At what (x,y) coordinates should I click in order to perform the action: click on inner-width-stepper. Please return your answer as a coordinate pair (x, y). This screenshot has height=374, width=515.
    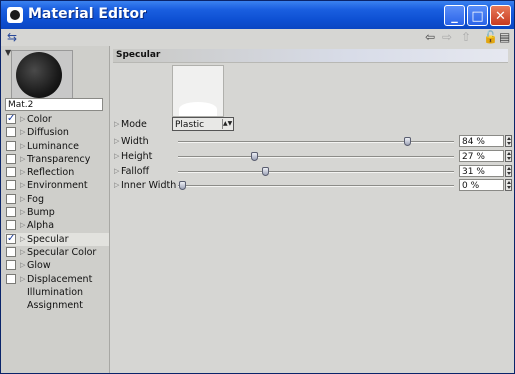
    Looking at the image, I should click on (508, 185).